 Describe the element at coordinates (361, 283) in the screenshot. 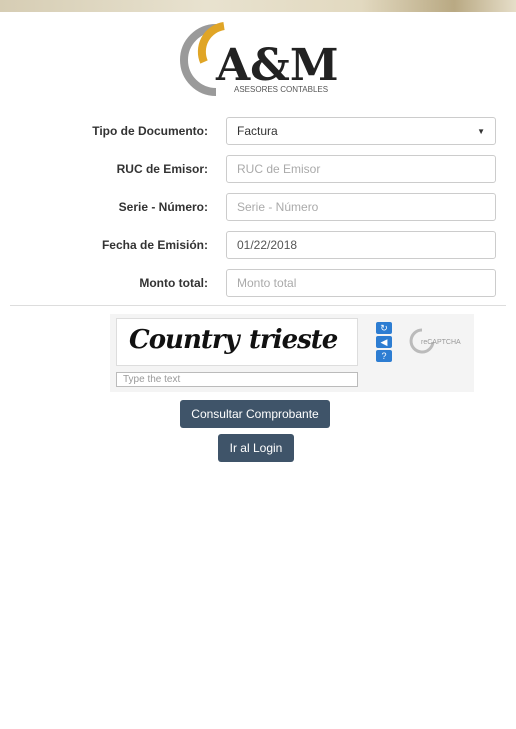

I see `monto-total-input` at that location.